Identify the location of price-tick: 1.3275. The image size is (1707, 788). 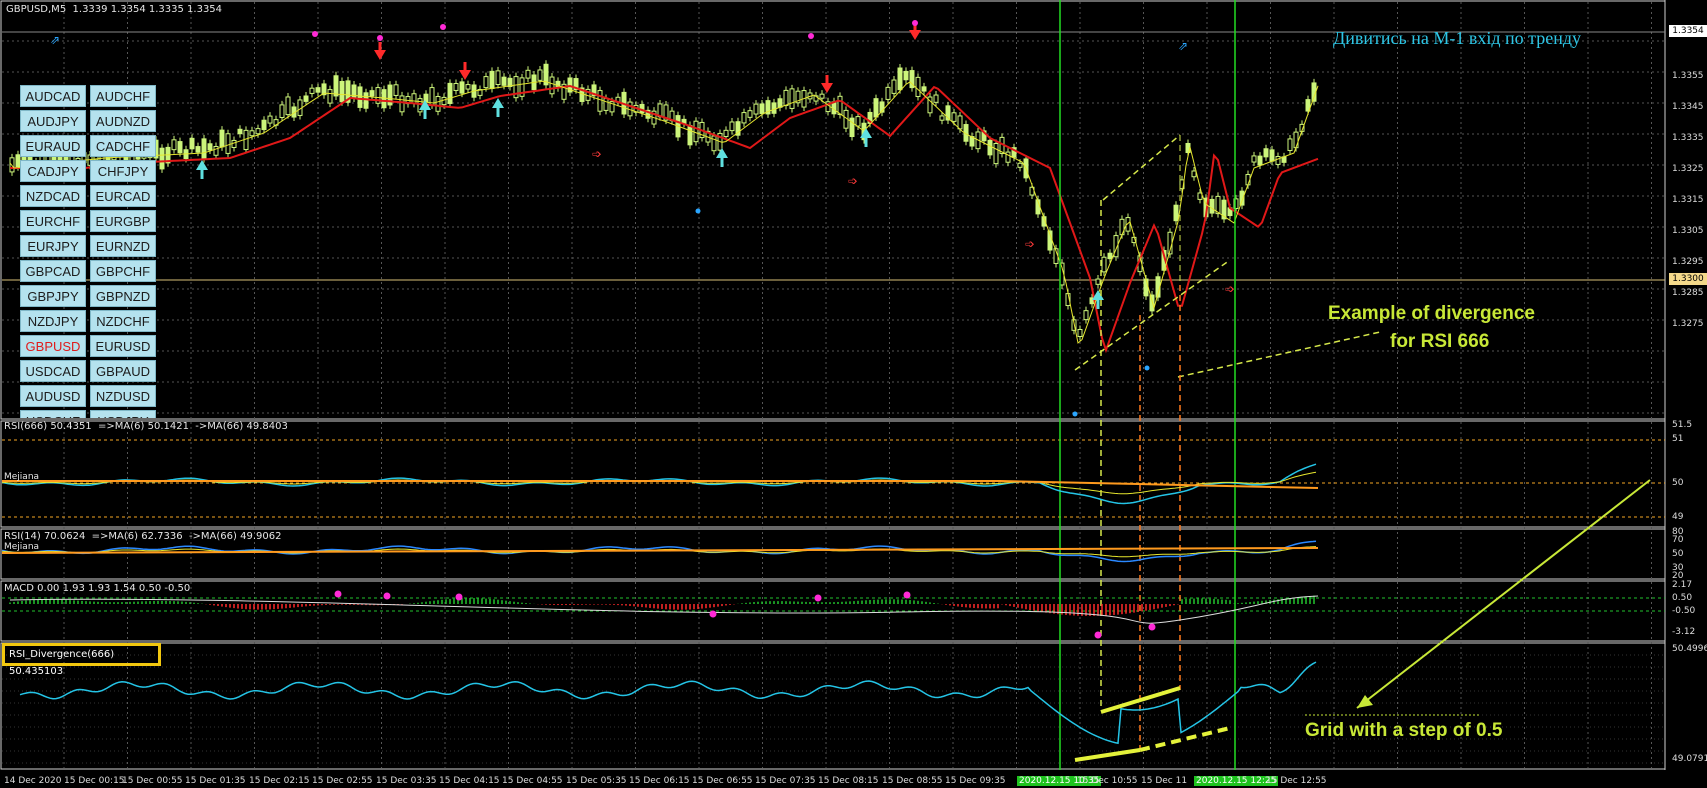
(1688, 324).